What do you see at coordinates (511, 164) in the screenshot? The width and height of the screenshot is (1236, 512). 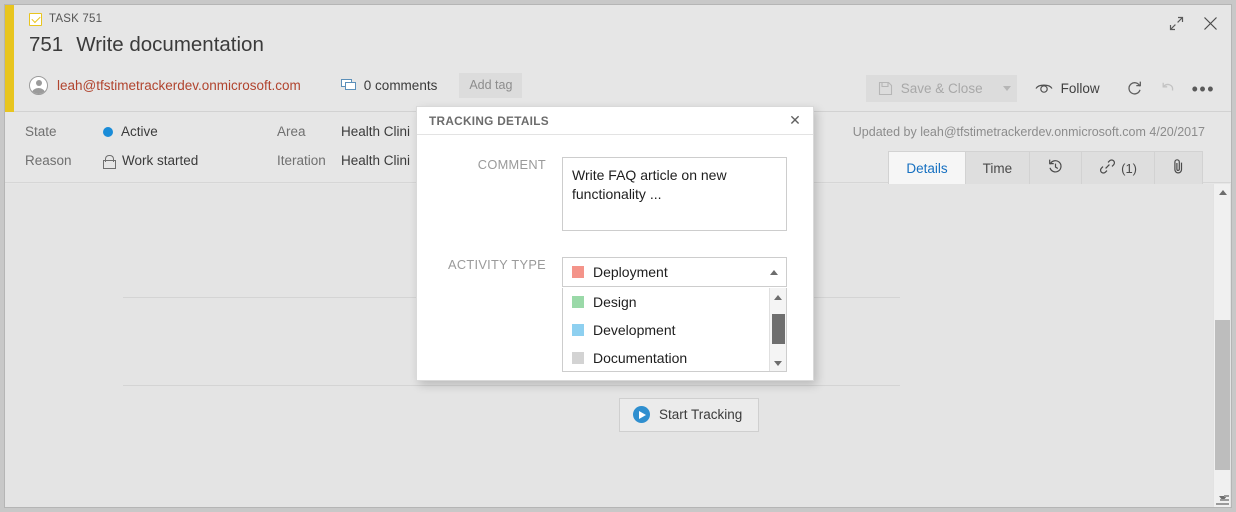 I see `dialog-comment-label: COMMENT` at bounding box center [511, 164].